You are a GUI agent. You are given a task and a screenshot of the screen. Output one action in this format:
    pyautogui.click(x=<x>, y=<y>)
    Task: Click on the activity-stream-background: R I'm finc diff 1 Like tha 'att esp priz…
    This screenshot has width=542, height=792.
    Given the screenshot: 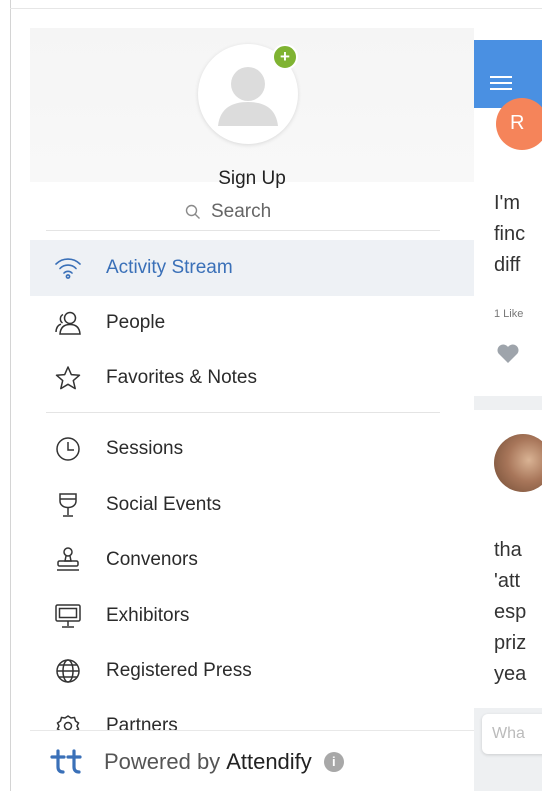 What is the action you would take?
    pyautogui.click(x=508, y=415)
    